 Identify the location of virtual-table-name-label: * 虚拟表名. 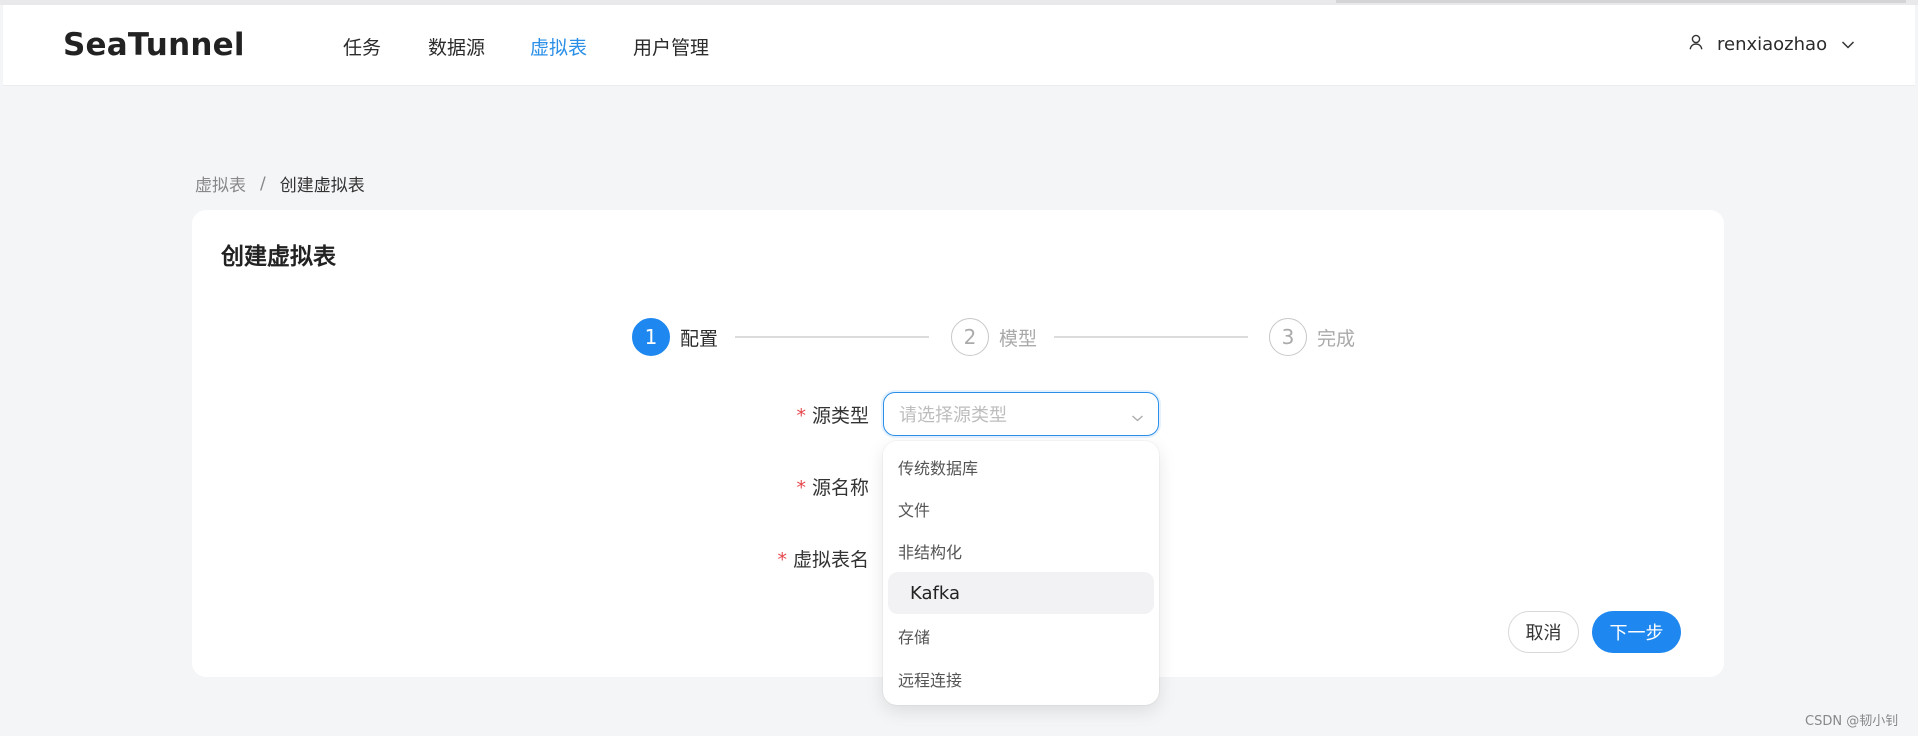
(823, 560).